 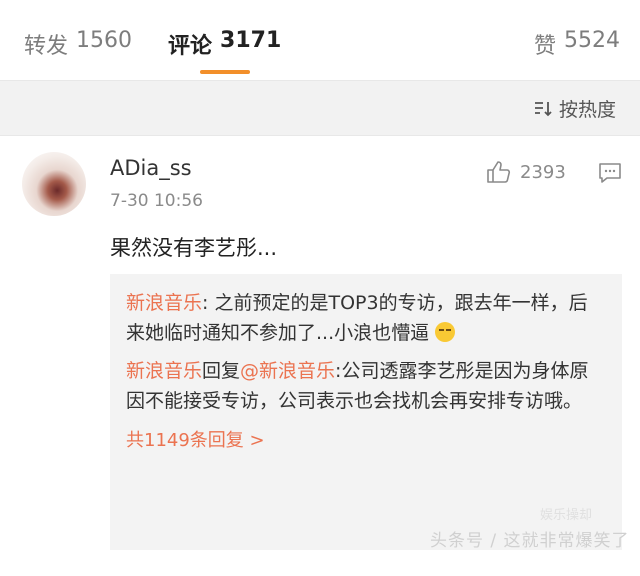 What do you see at coordinates (54, 184) in the screenshot?
I see `avatar` at bounding box center [54, 184].